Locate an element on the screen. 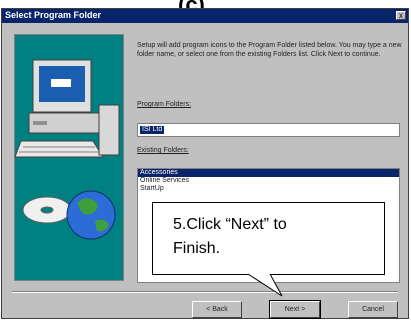  next-button: Next > is located at coordinates (295, 309).